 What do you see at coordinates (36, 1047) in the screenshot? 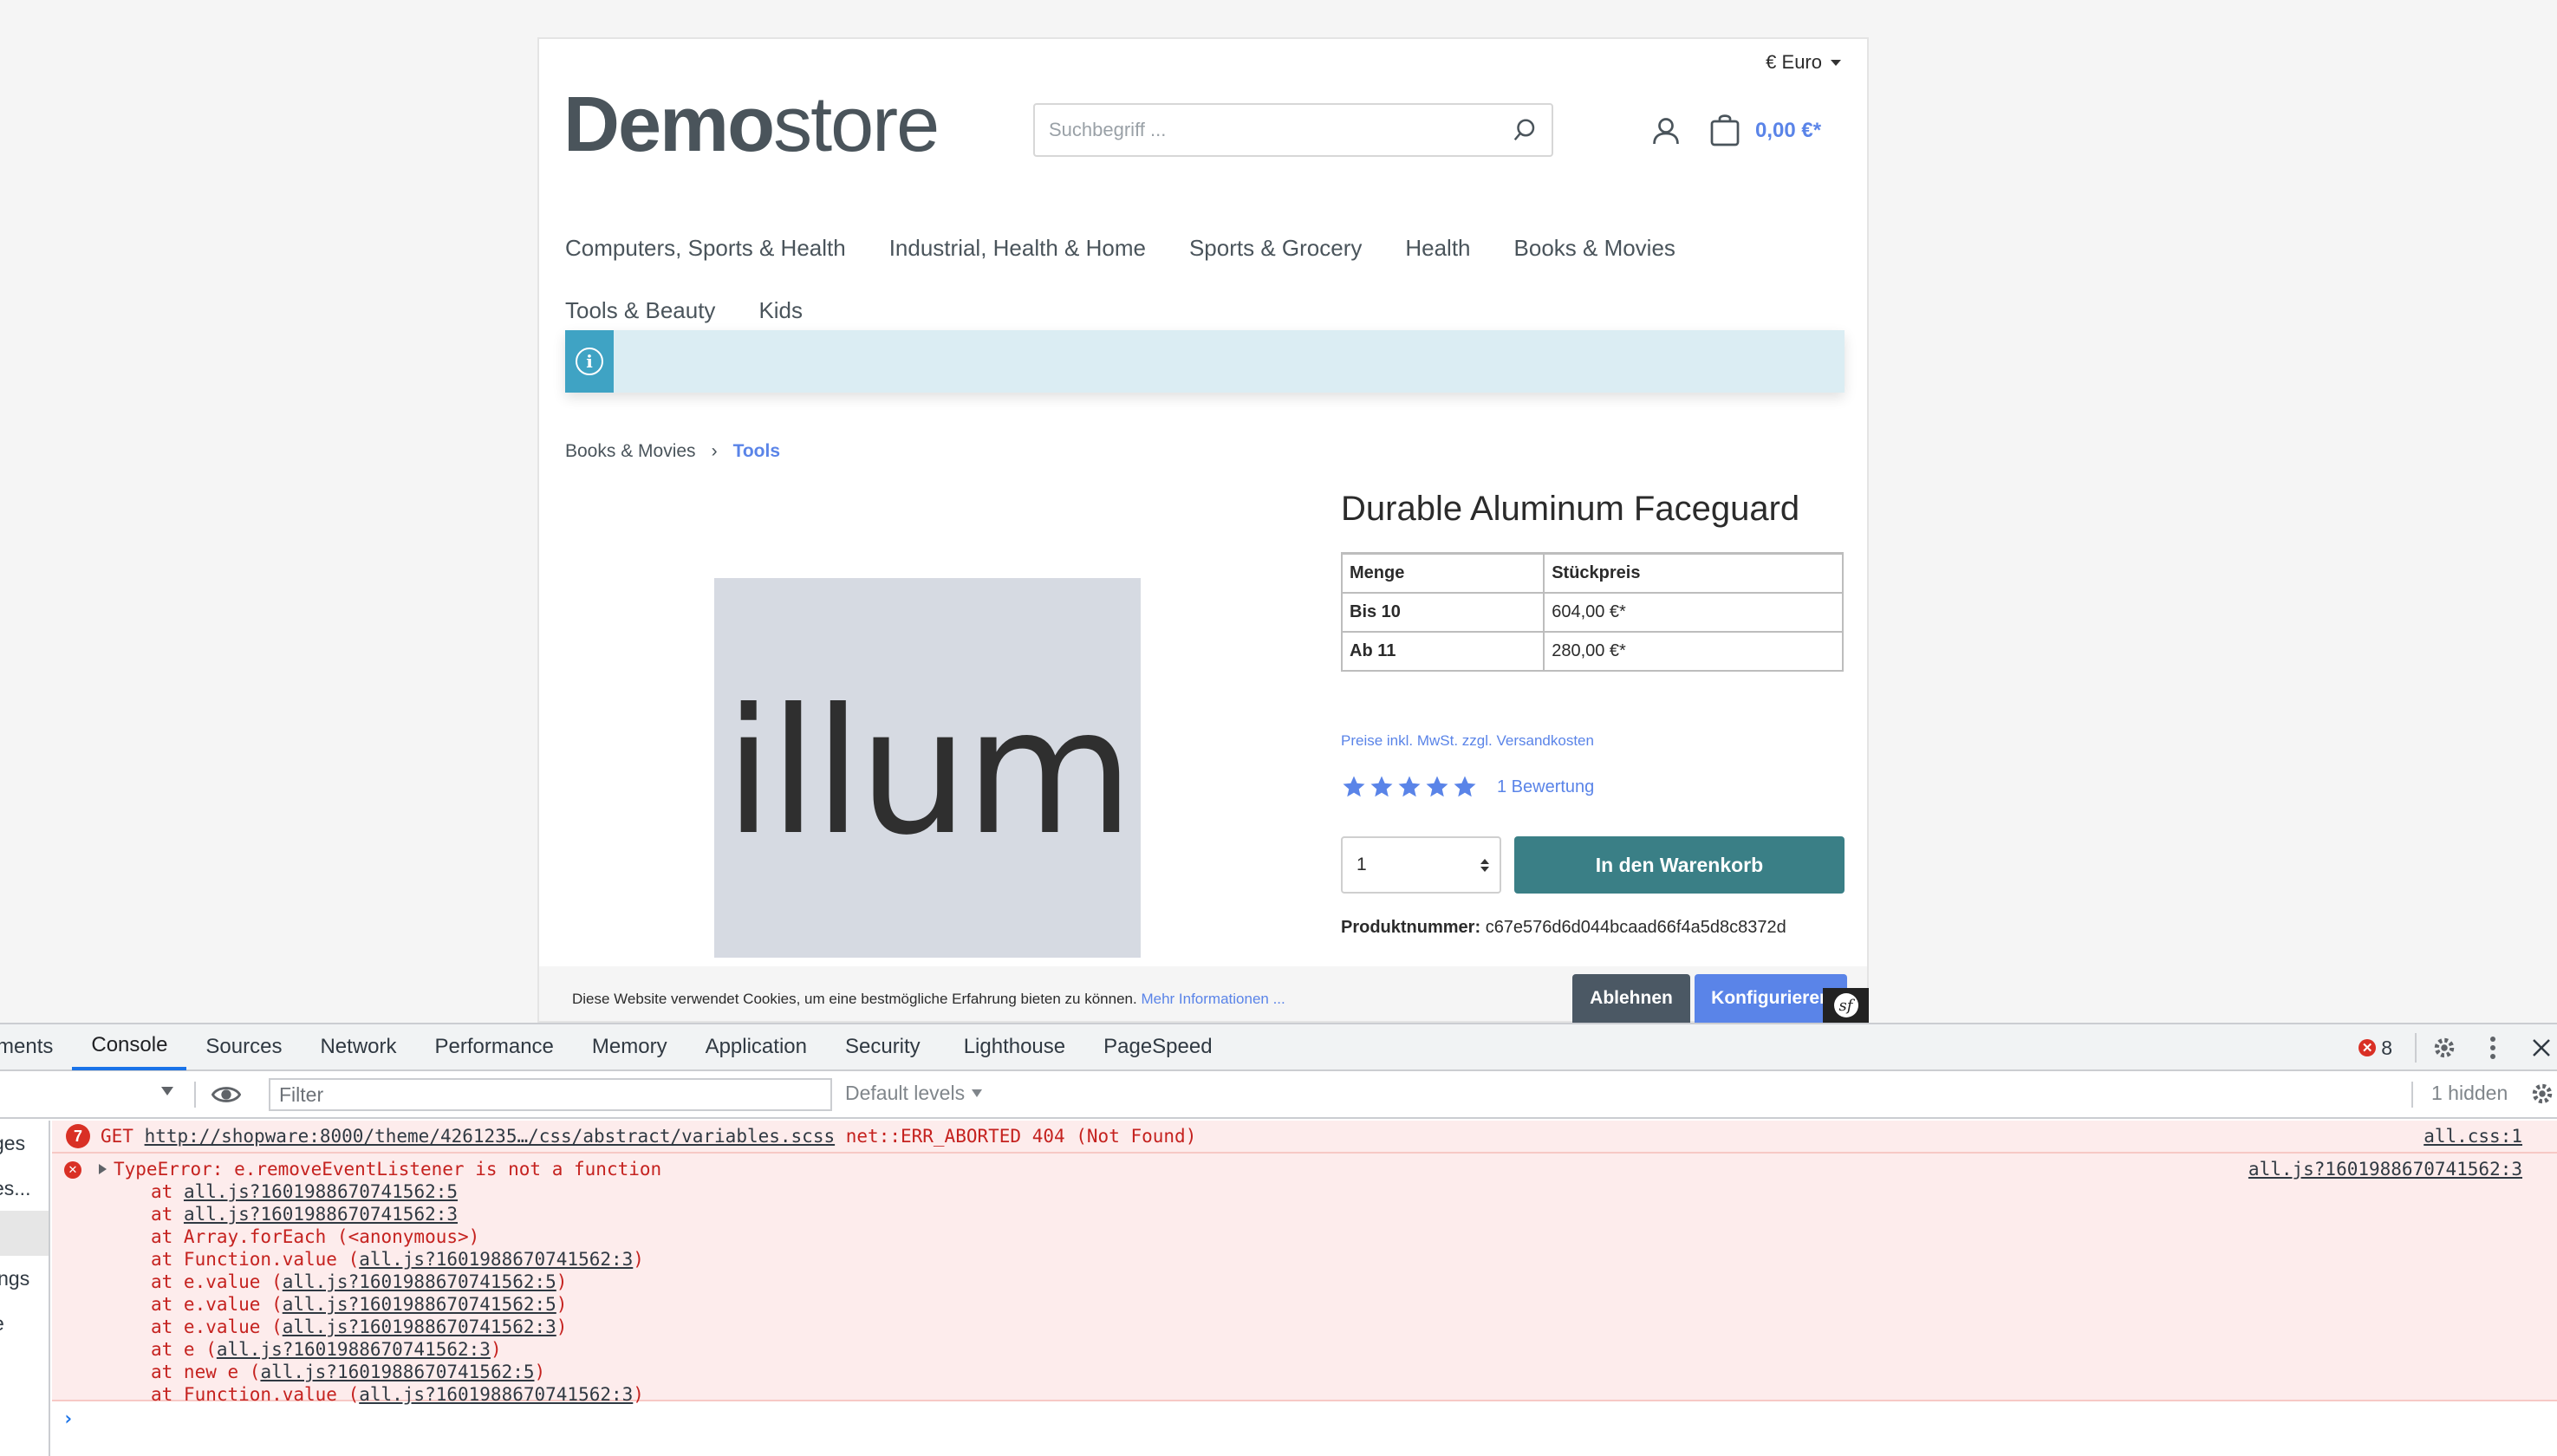
I see `tab-elements: ments` at bounding box center [36, 1047].